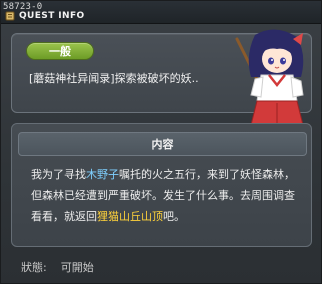 This screenshot has width=322, height=284. What do you see at coordinates (161, 12) in the screenshot?
I see `title-bar: 58723-0 QUEST INFO` at bounding box center [161, 12].